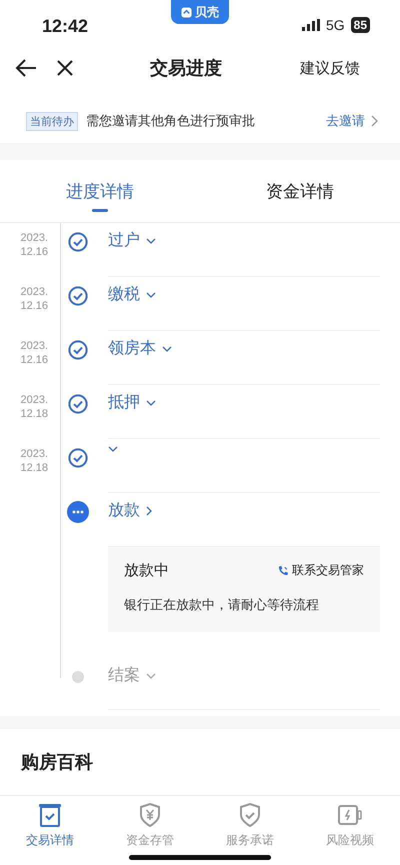  Describe the element at coordinates (330, 68) in the screenshot. I see `feedback-button: 建议反馈` at that location.